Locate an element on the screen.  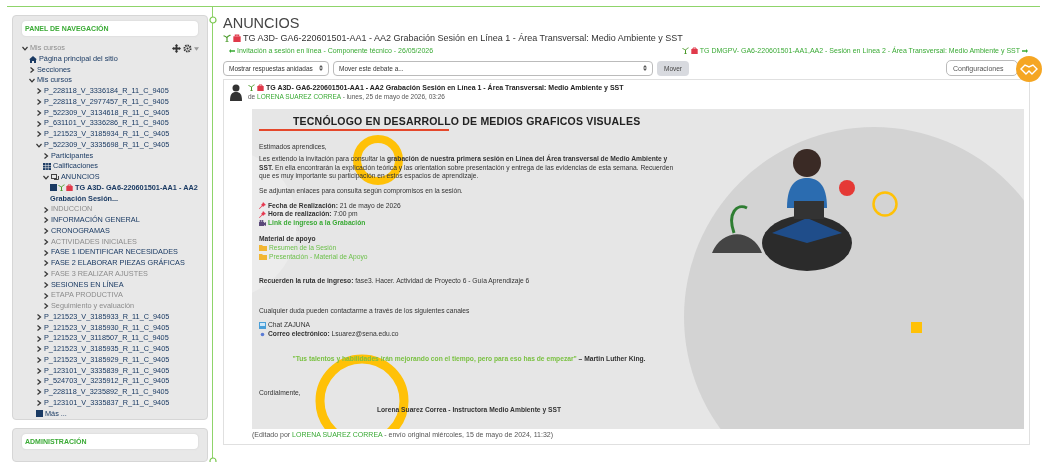
move-icon is located at coordinates (176, 48).